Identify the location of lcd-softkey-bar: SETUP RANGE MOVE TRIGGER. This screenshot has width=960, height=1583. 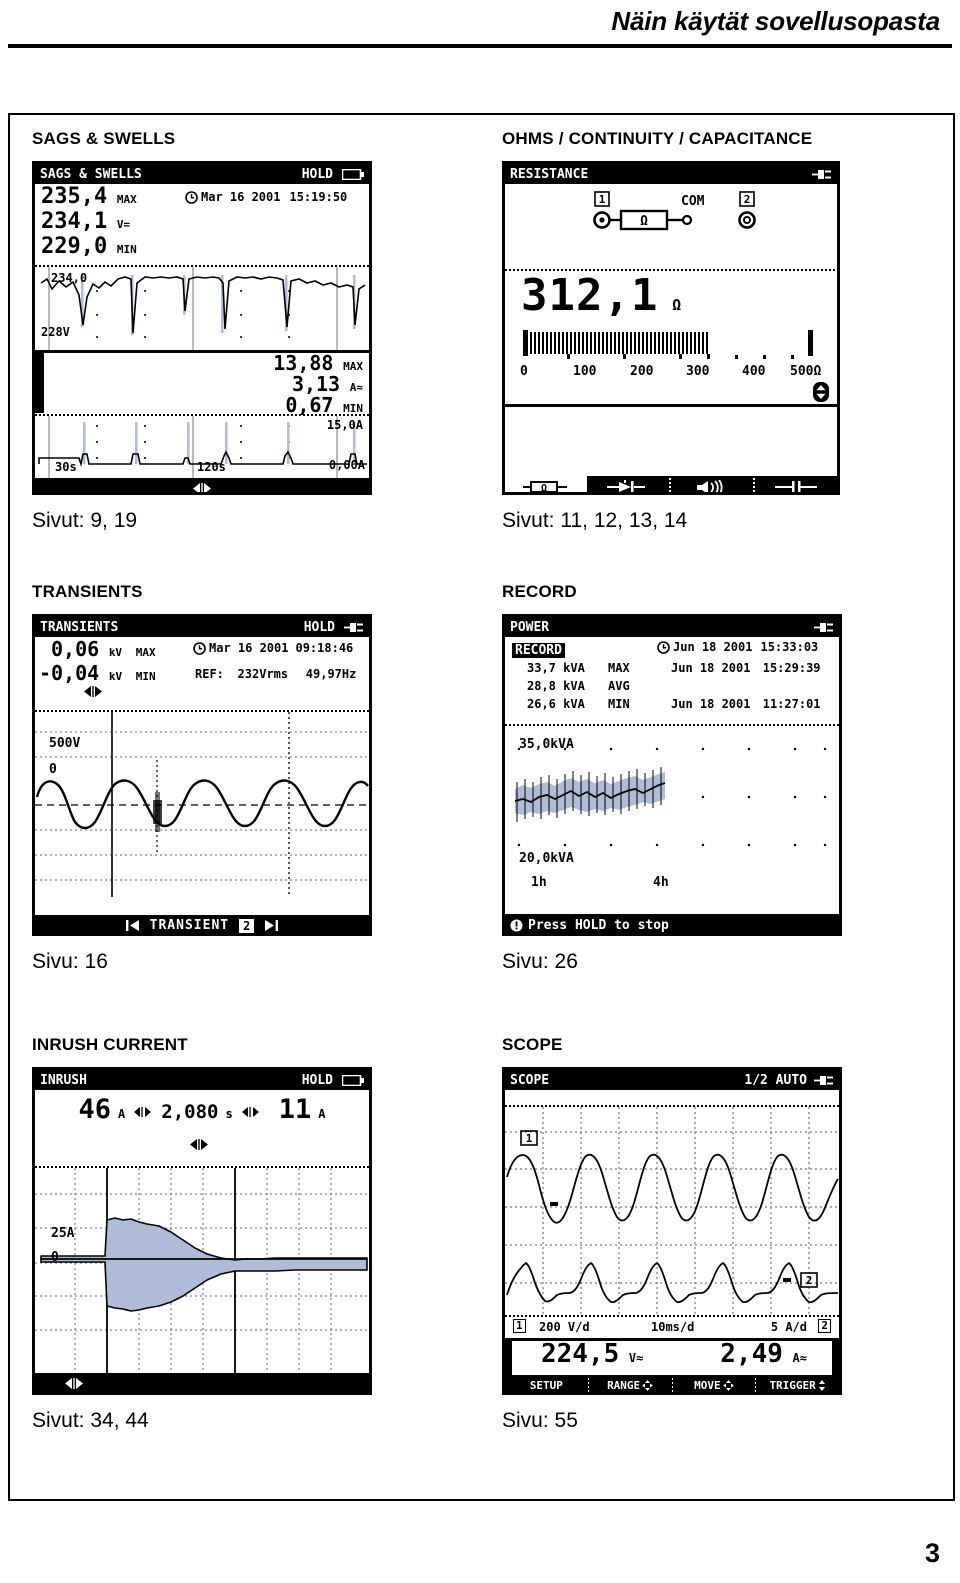
(672, 1383).